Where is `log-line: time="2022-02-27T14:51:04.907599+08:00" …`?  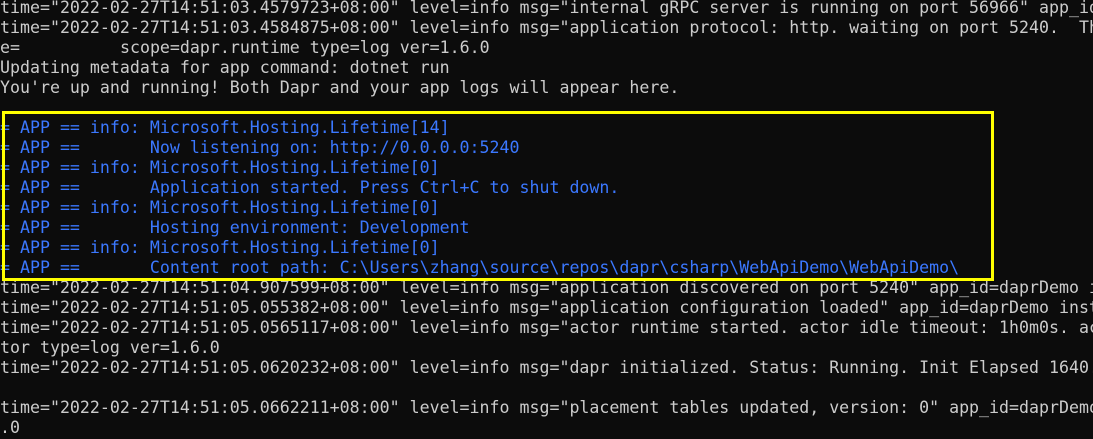
log-line: time="2022-02-27T14:51:04.907599+08:00" … is located at coordinates (546, 287).